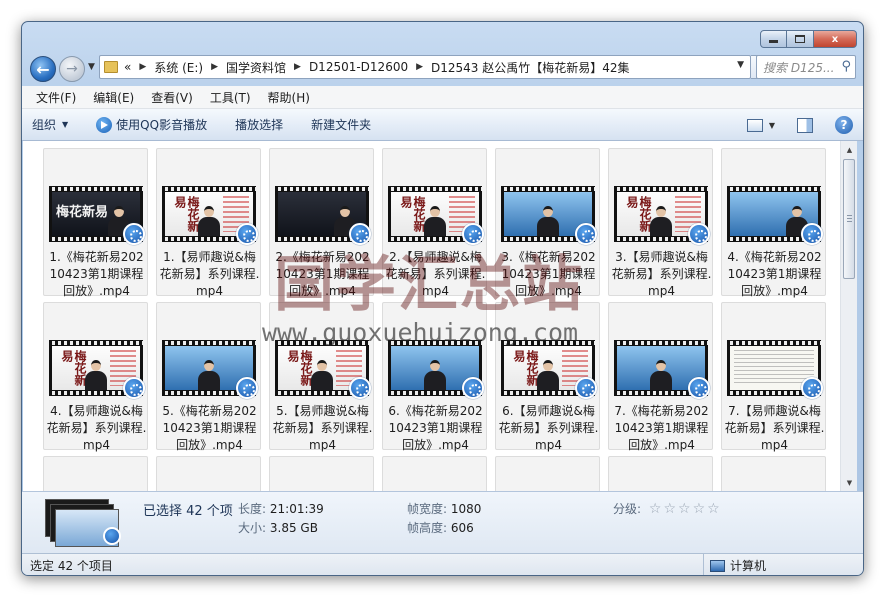 The width and height of the screenshot is (884, 597). What do you see at coordinates (151, 124) in the screenshot?
I see `play-with-qq-button: 使用QQ影音播放` at bounding box center [151, 124].